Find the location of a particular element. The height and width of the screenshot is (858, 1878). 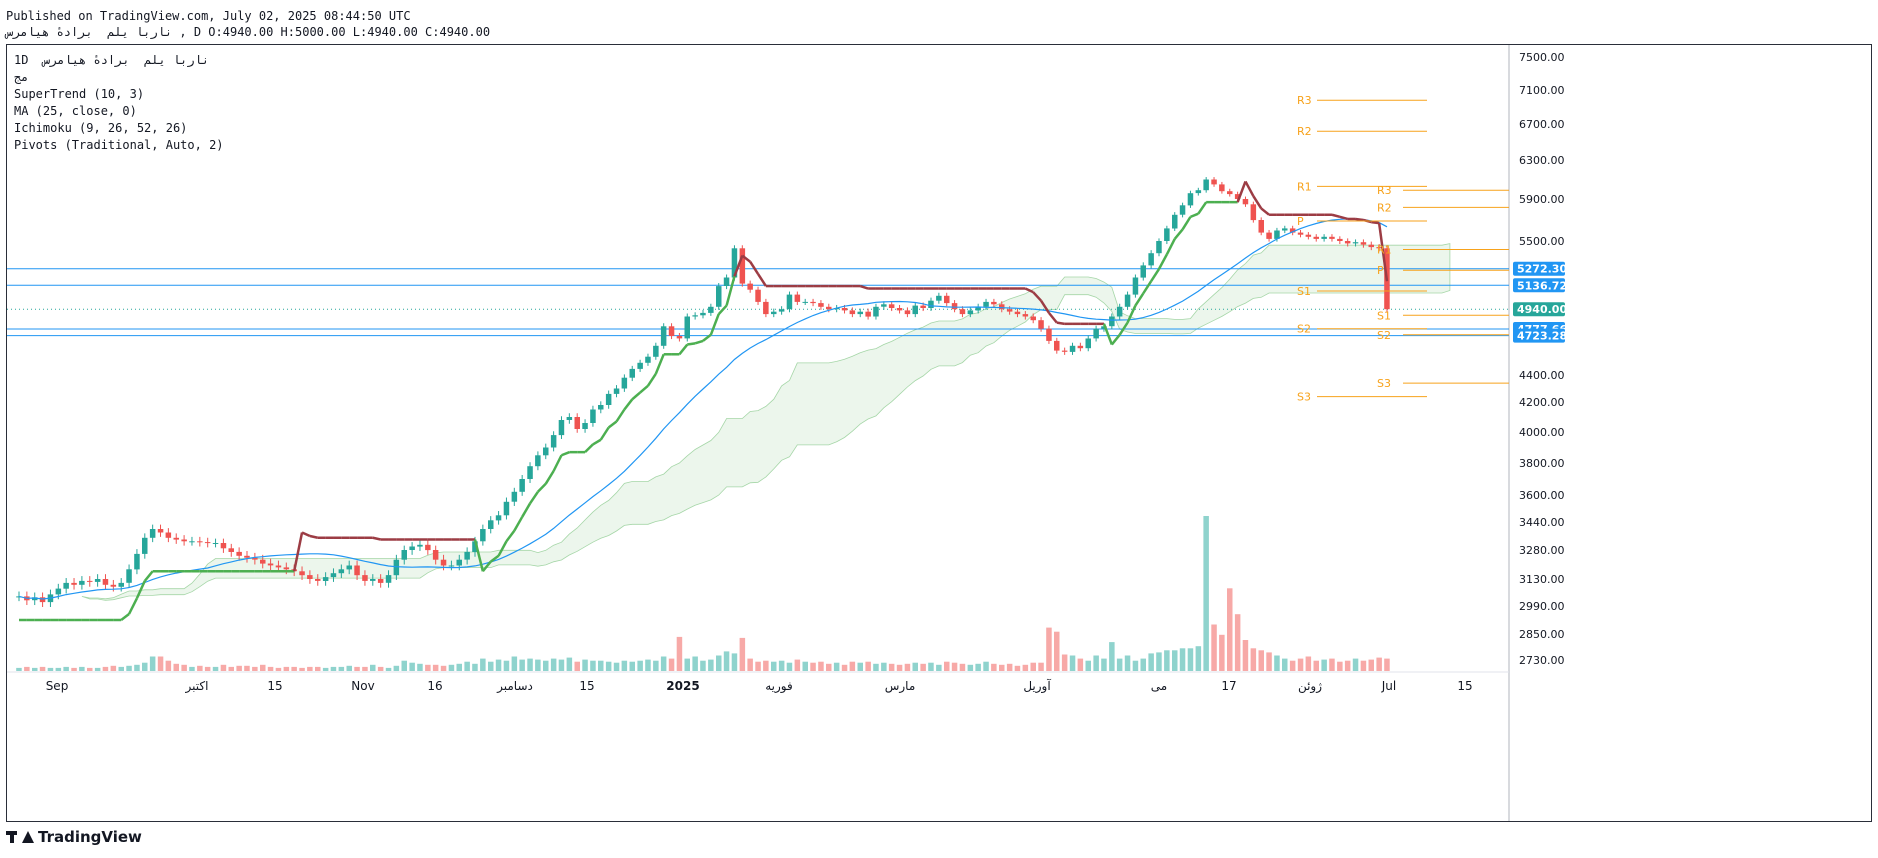

legend-pivots: Pivots (Traditional, Auto, 2) is located at coordinates (119, 145).